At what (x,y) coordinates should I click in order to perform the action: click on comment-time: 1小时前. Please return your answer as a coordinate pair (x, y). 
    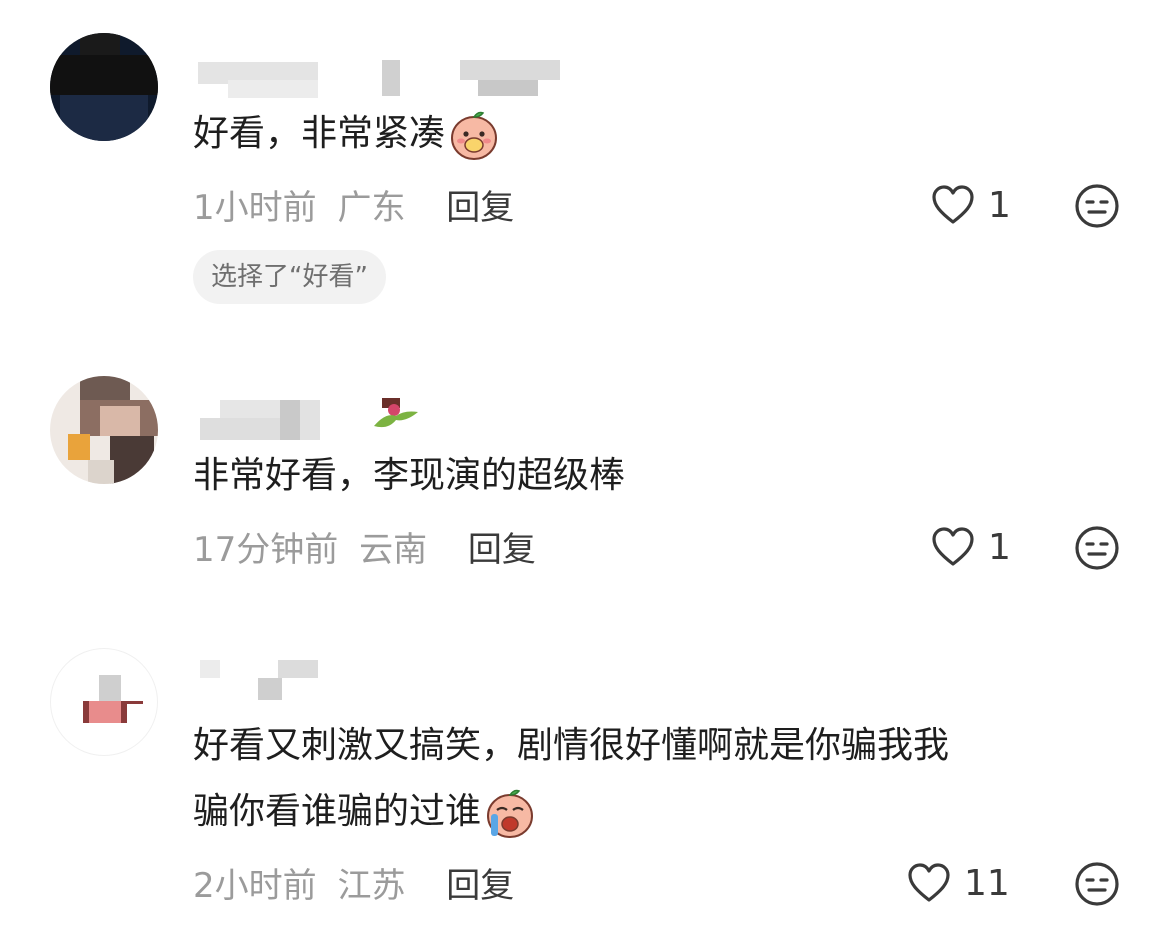
    Looking at the image, I should click on (255, 208).